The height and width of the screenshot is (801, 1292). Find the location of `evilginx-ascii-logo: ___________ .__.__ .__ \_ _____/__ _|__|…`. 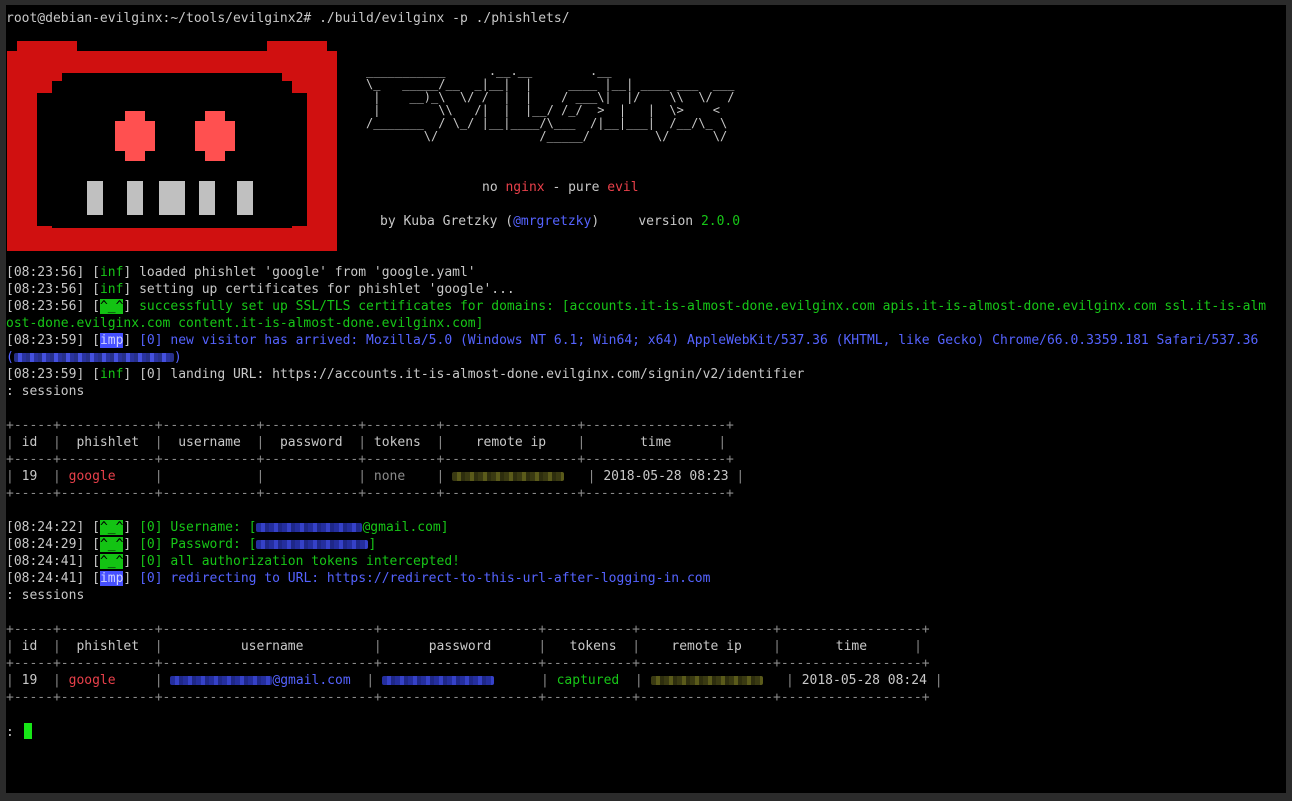

evilginx-ascii-logo: ___________ .__.__ .__ \_ _____/__ _|__|… is located at coordinates (550, 103).